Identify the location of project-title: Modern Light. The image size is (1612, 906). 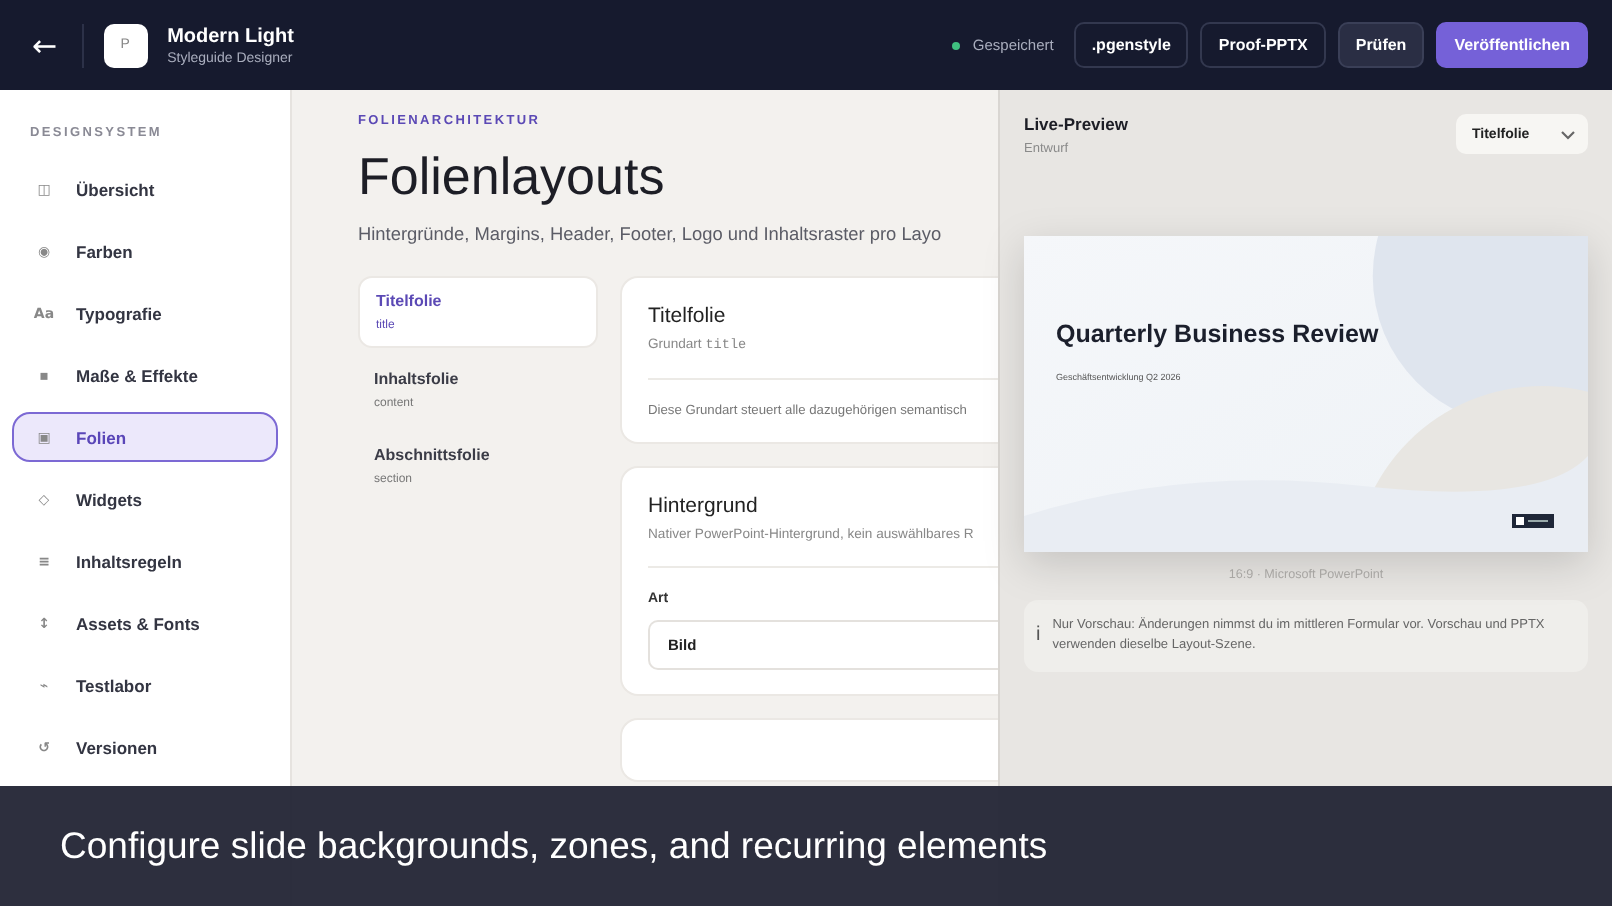
(230, 36).